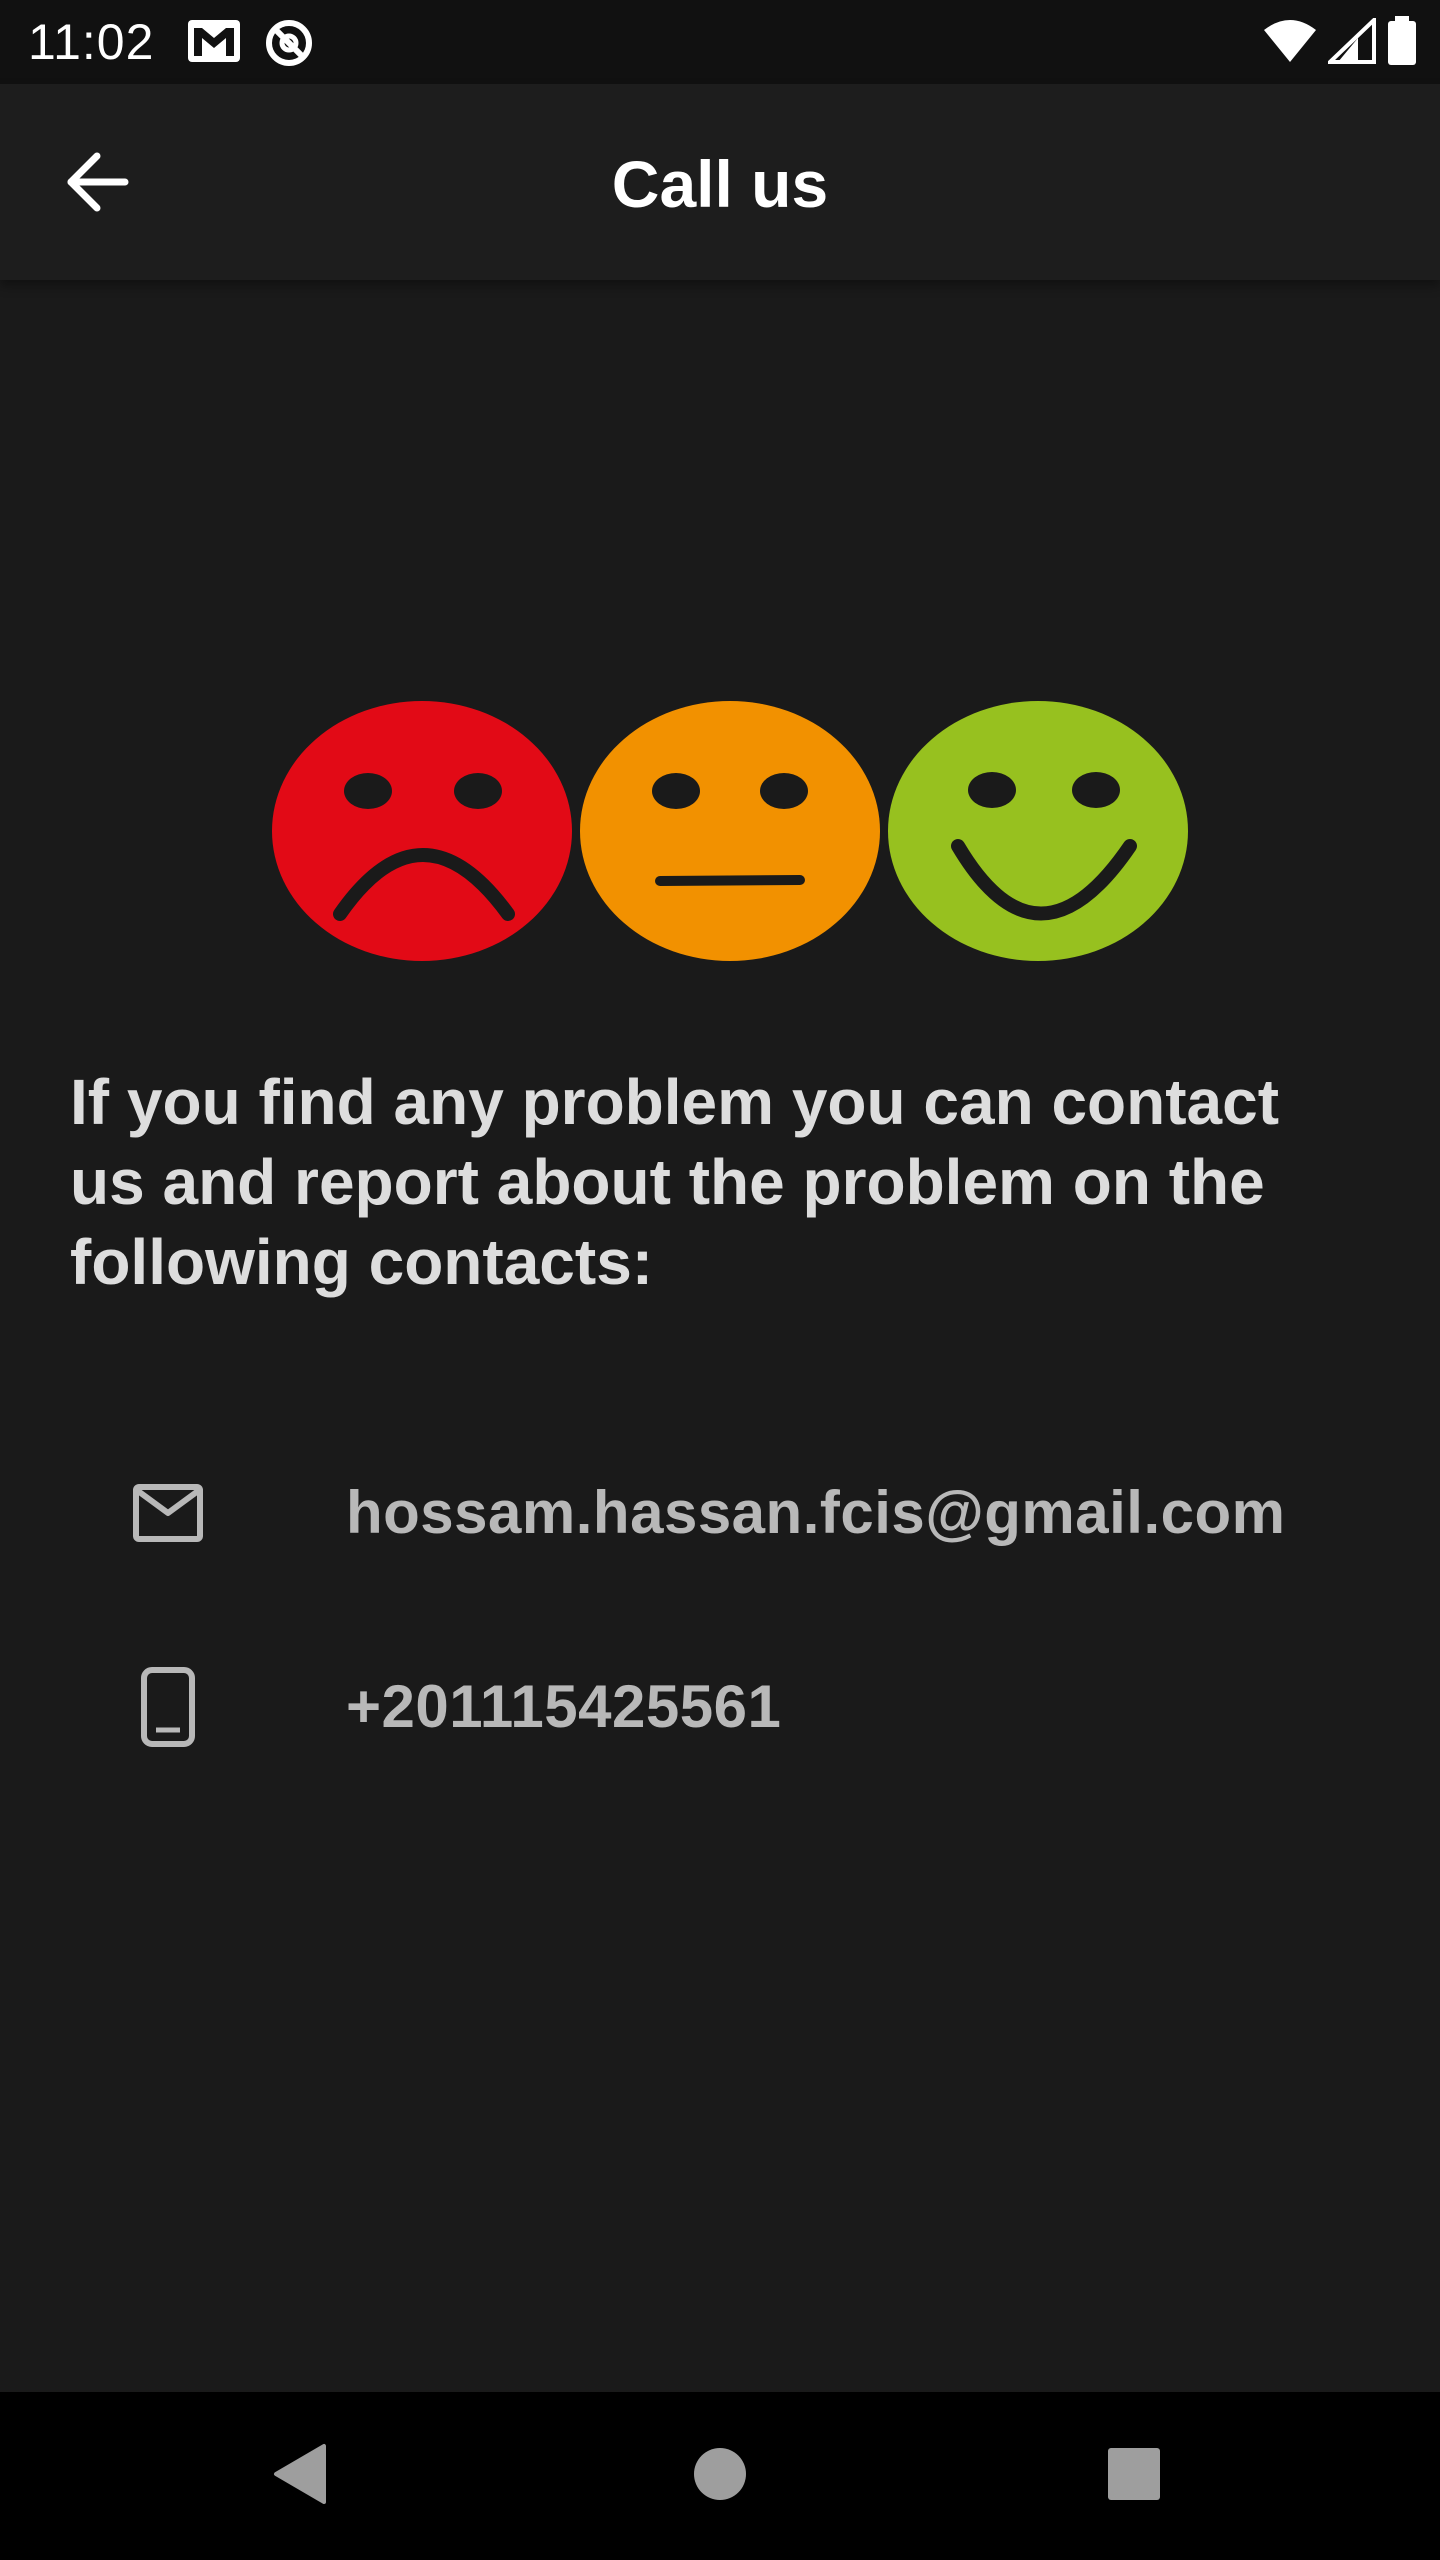 This screenshot has width=1440, height=2560. Describe the element at coordinates (214, 45) in the screenshot. I see `gmail-icon` at that location.